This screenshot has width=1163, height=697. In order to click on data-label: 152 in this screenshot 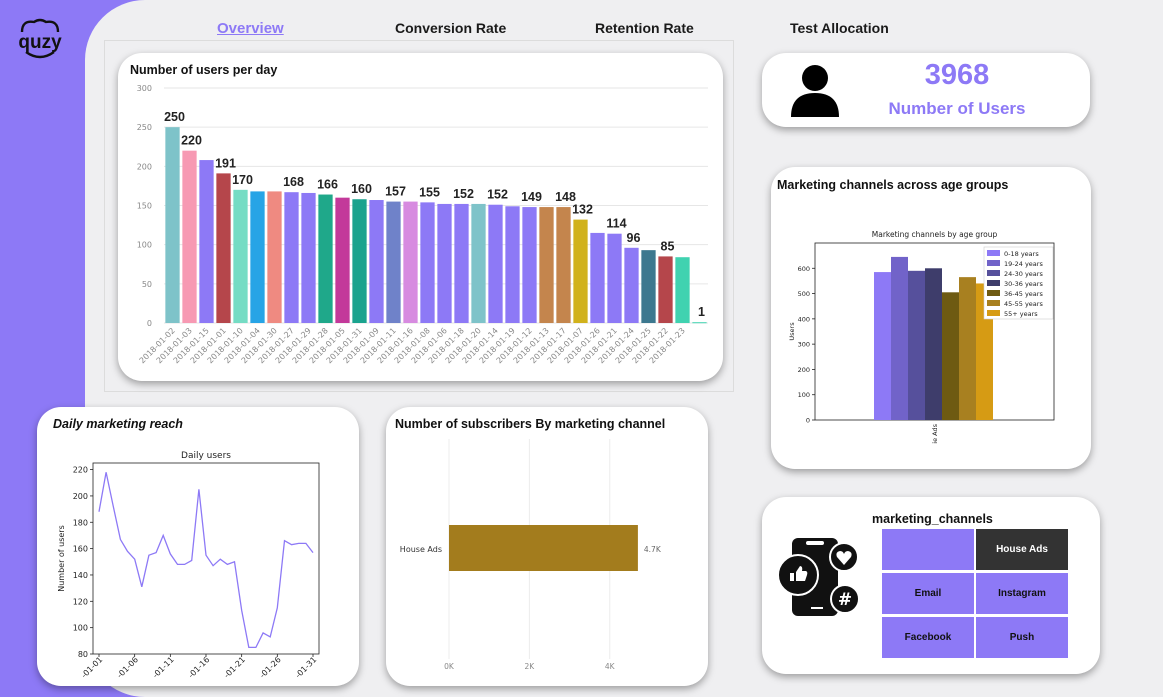, I will do `click(463, 194)`.